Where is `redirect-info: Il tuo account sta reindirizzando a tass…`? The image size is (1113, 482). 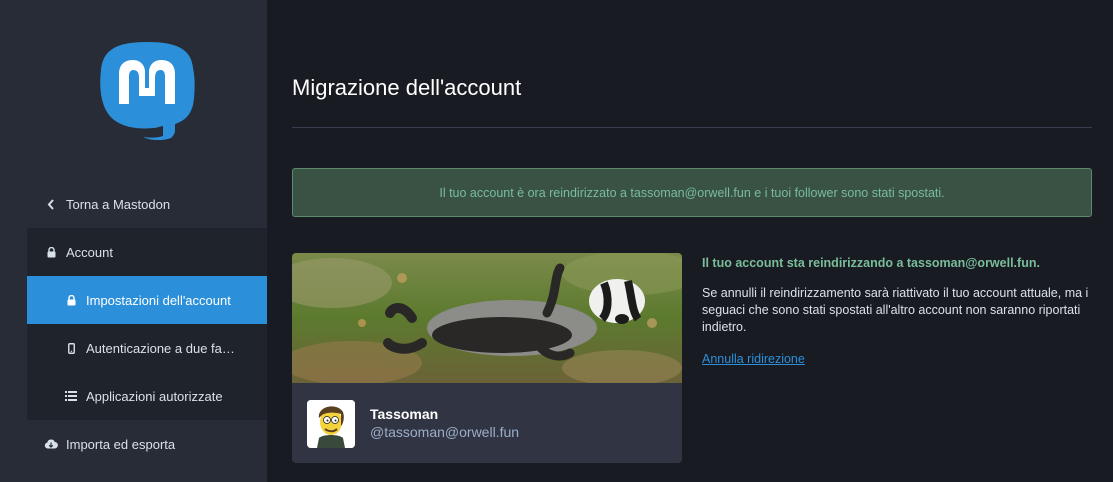
redirect-info: Il tuo account sta reindirizzando a tass… is located at coordinates (897, 310).